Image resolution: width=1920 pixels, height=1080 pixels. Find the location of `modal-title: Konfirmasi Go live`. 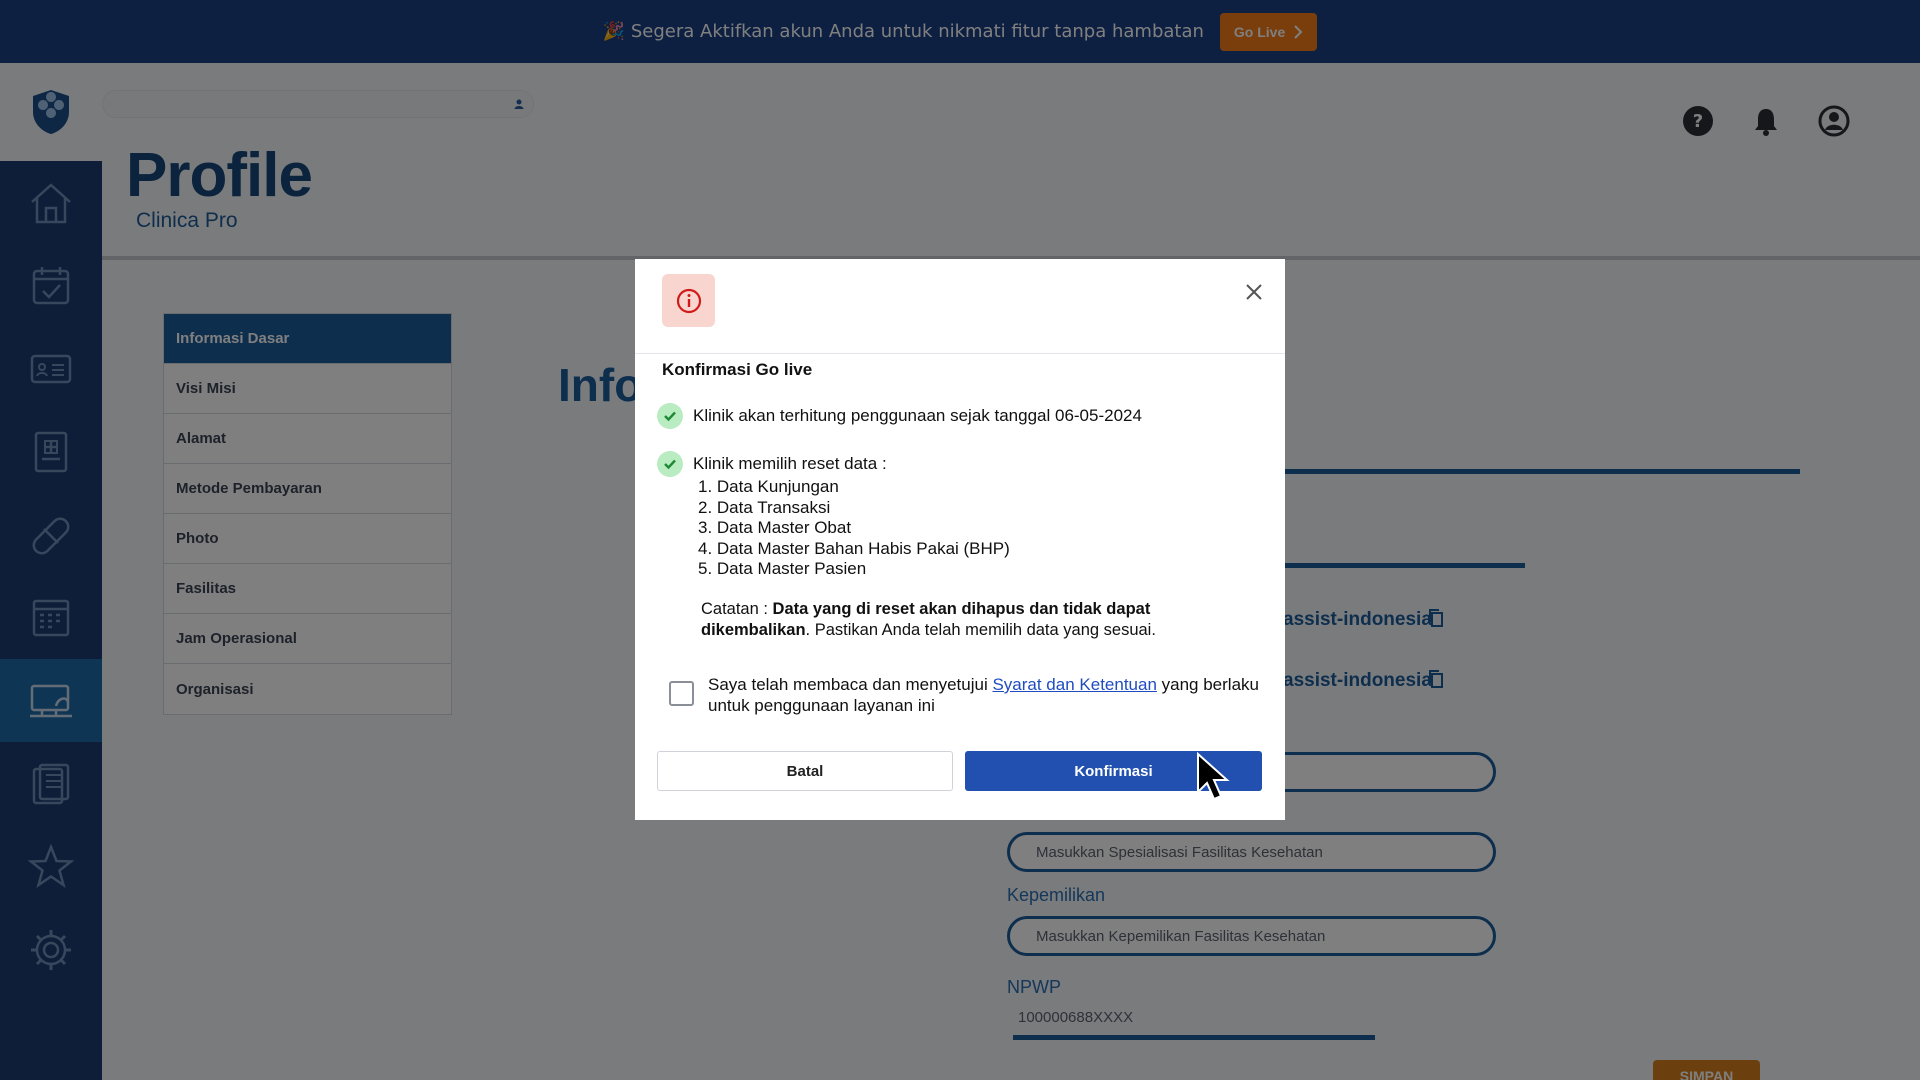

modal-title: Konfirmasi Go live is located at coordinates (737, 369).